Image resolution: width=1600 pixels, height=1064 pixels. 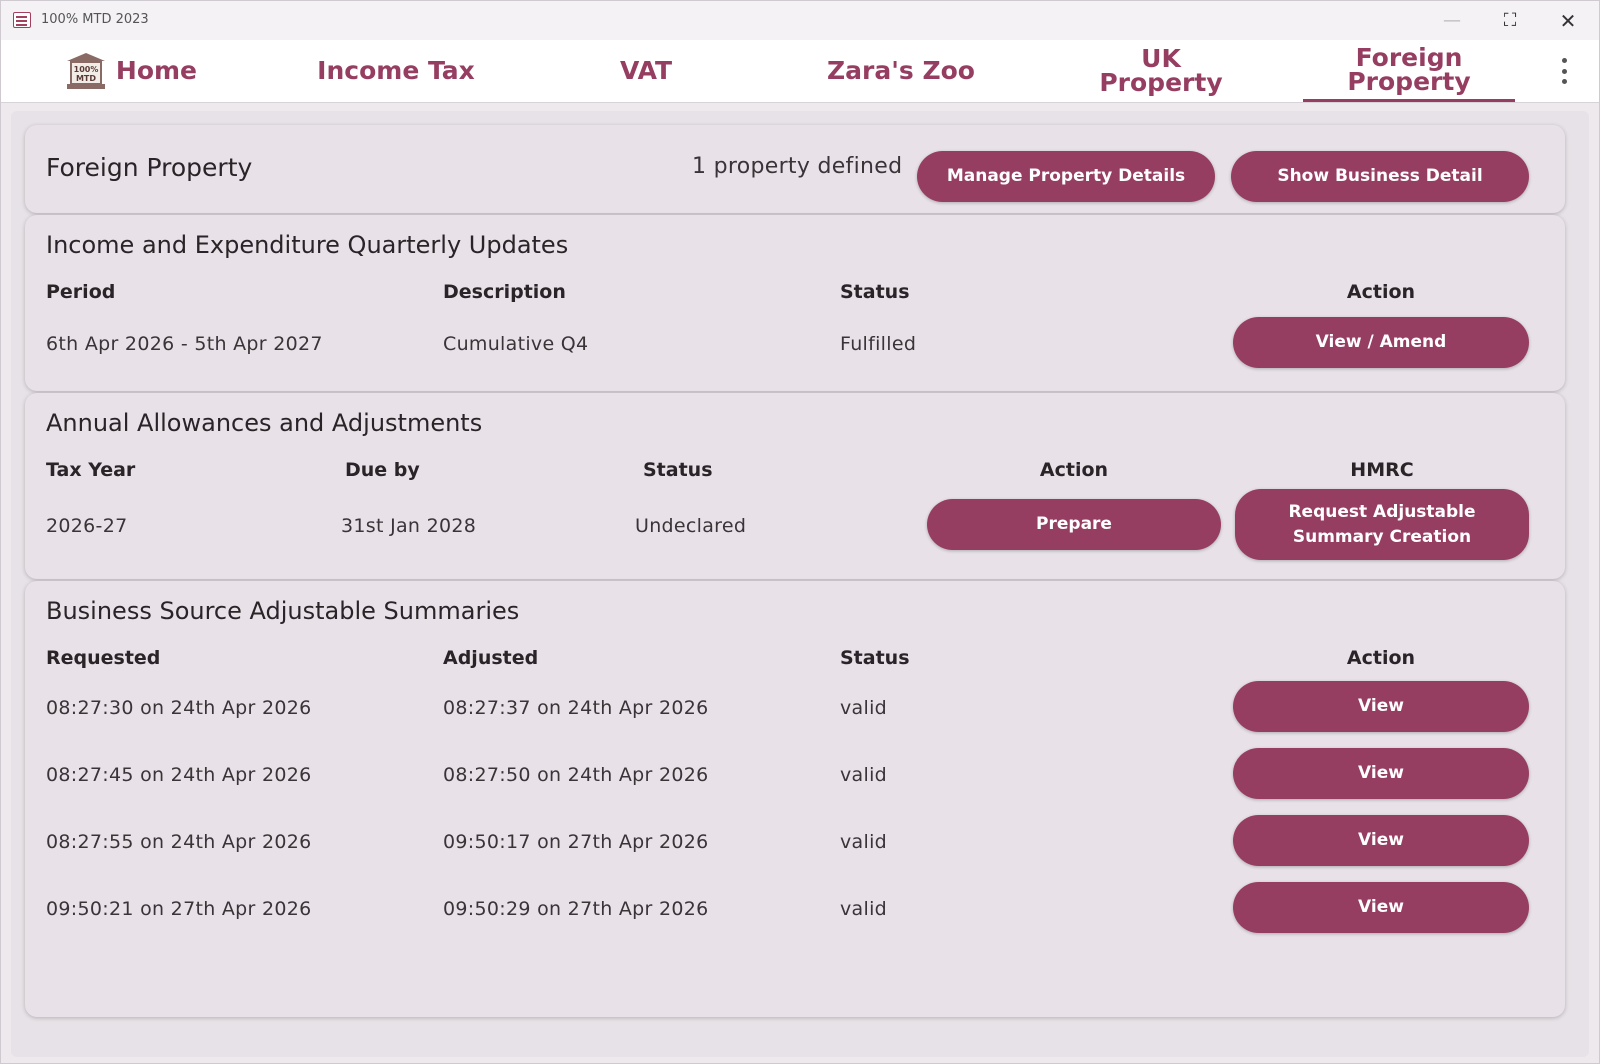 What do you see at coordinates (504, 292) in the screenshot?
I see `column-header: Description` at bounding box center [504, 292].